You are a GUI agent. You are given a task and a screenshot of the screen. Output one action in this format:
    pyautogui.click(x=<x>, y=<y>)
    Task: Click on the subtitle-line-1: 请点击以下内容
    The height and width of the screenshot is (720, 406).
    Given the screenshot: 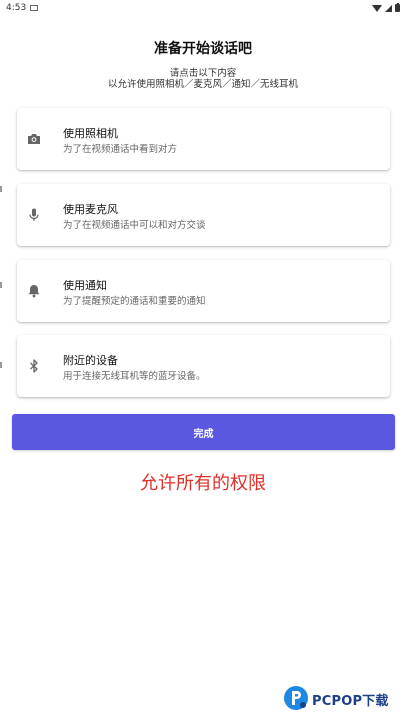 What is the action you would take?
    pyautogui.click(x=203, y=73)
    